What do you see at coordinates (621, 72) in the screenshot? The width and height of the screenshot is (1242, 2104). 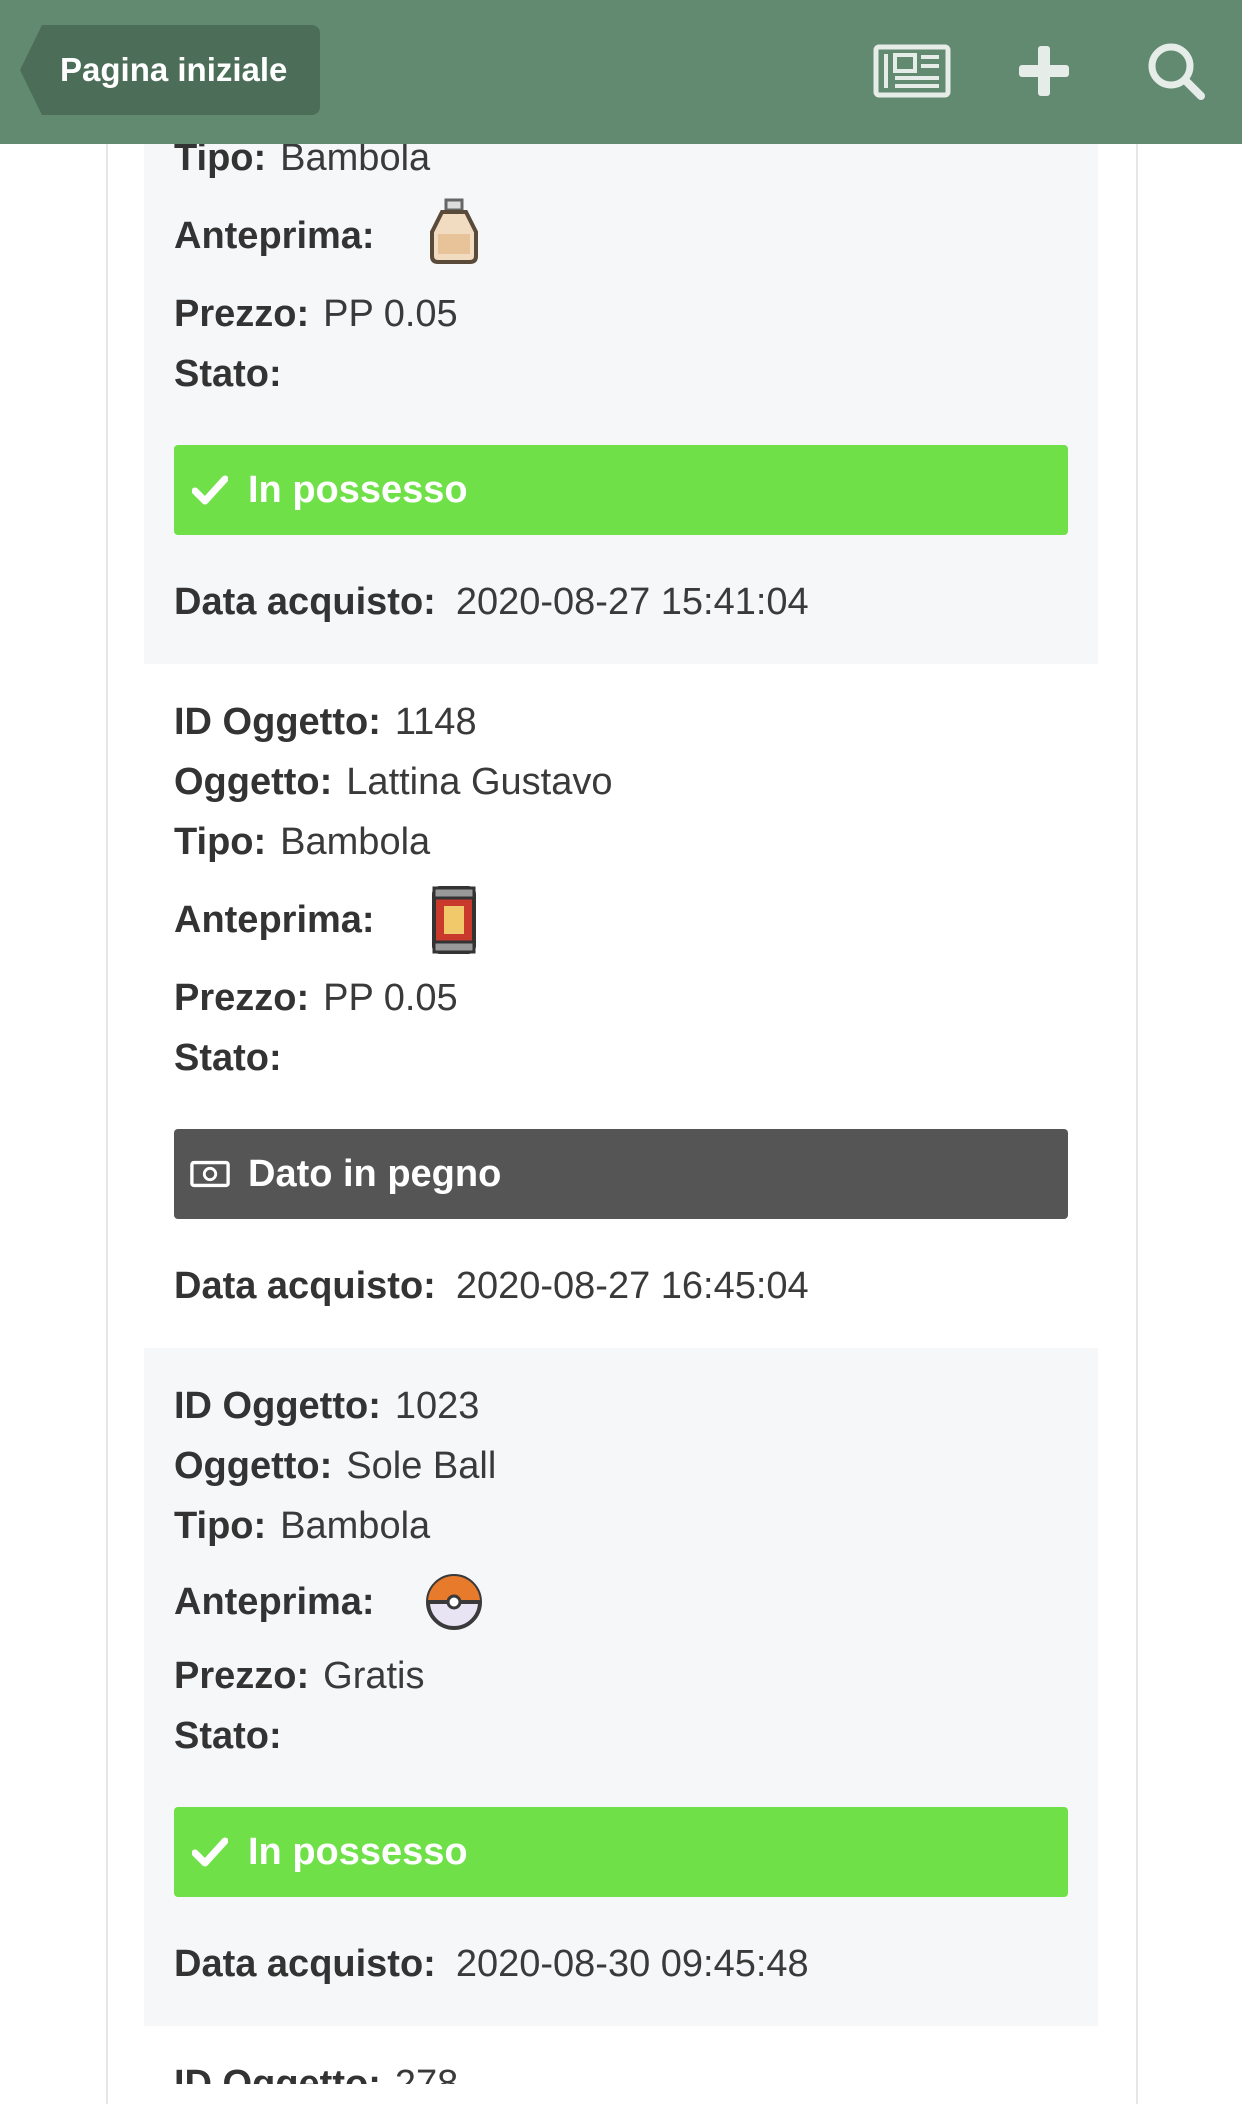 I see `top-app-bar: Pagina iniziale` at bounding box center [621, 72].